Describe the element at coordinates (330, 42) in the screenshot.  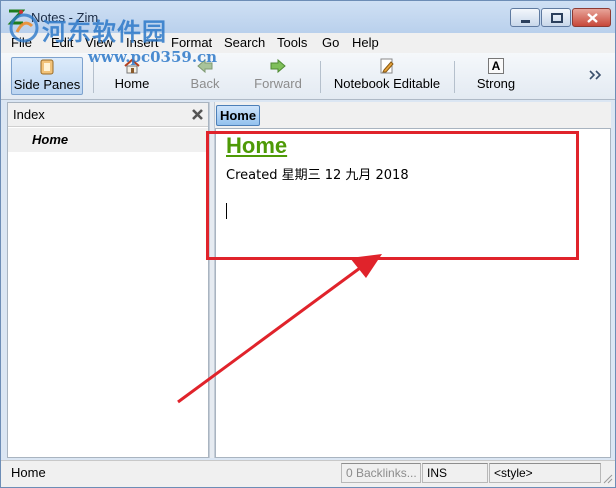
I see `menu-go: Go` at that location.